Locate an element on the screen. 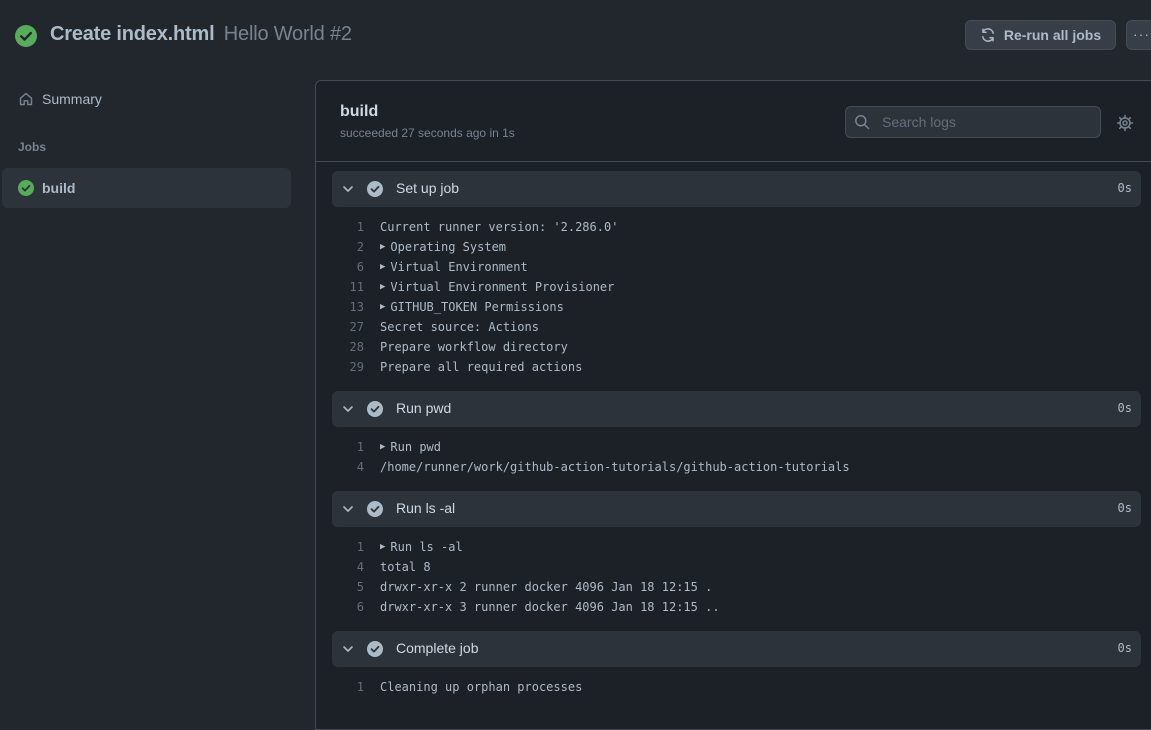 This screenshot has width=1151, height=730. sidebar-item-label: build is located at coordinates (59, 188).